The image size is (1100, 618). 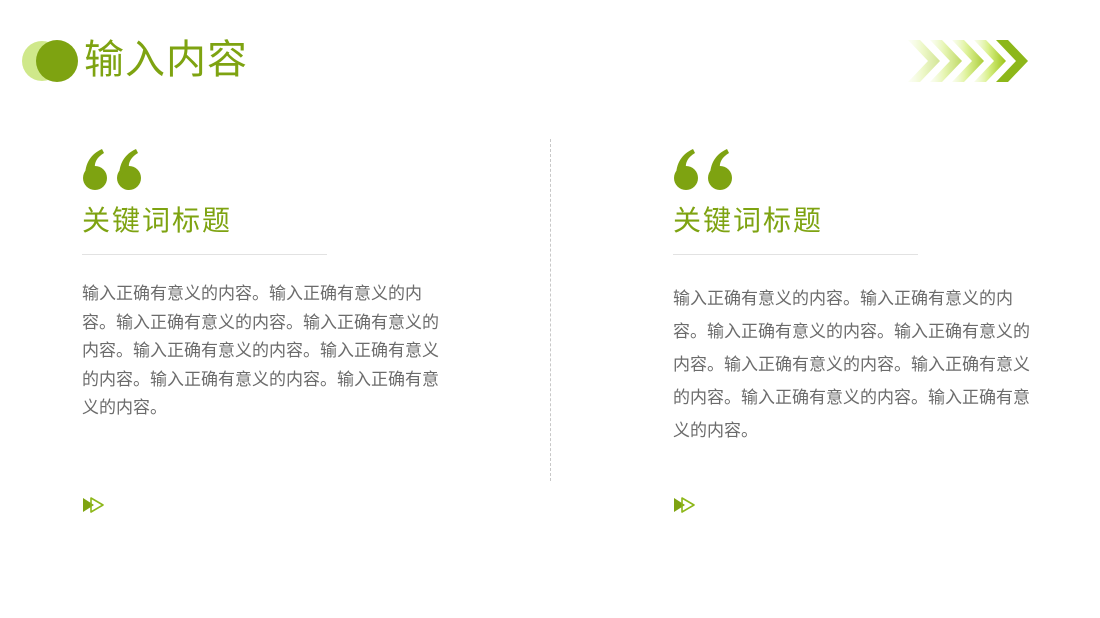 What do you see at coordinates (550, 310) in the screenshot?
I see `column-divider` at bounding box center [550, 310].